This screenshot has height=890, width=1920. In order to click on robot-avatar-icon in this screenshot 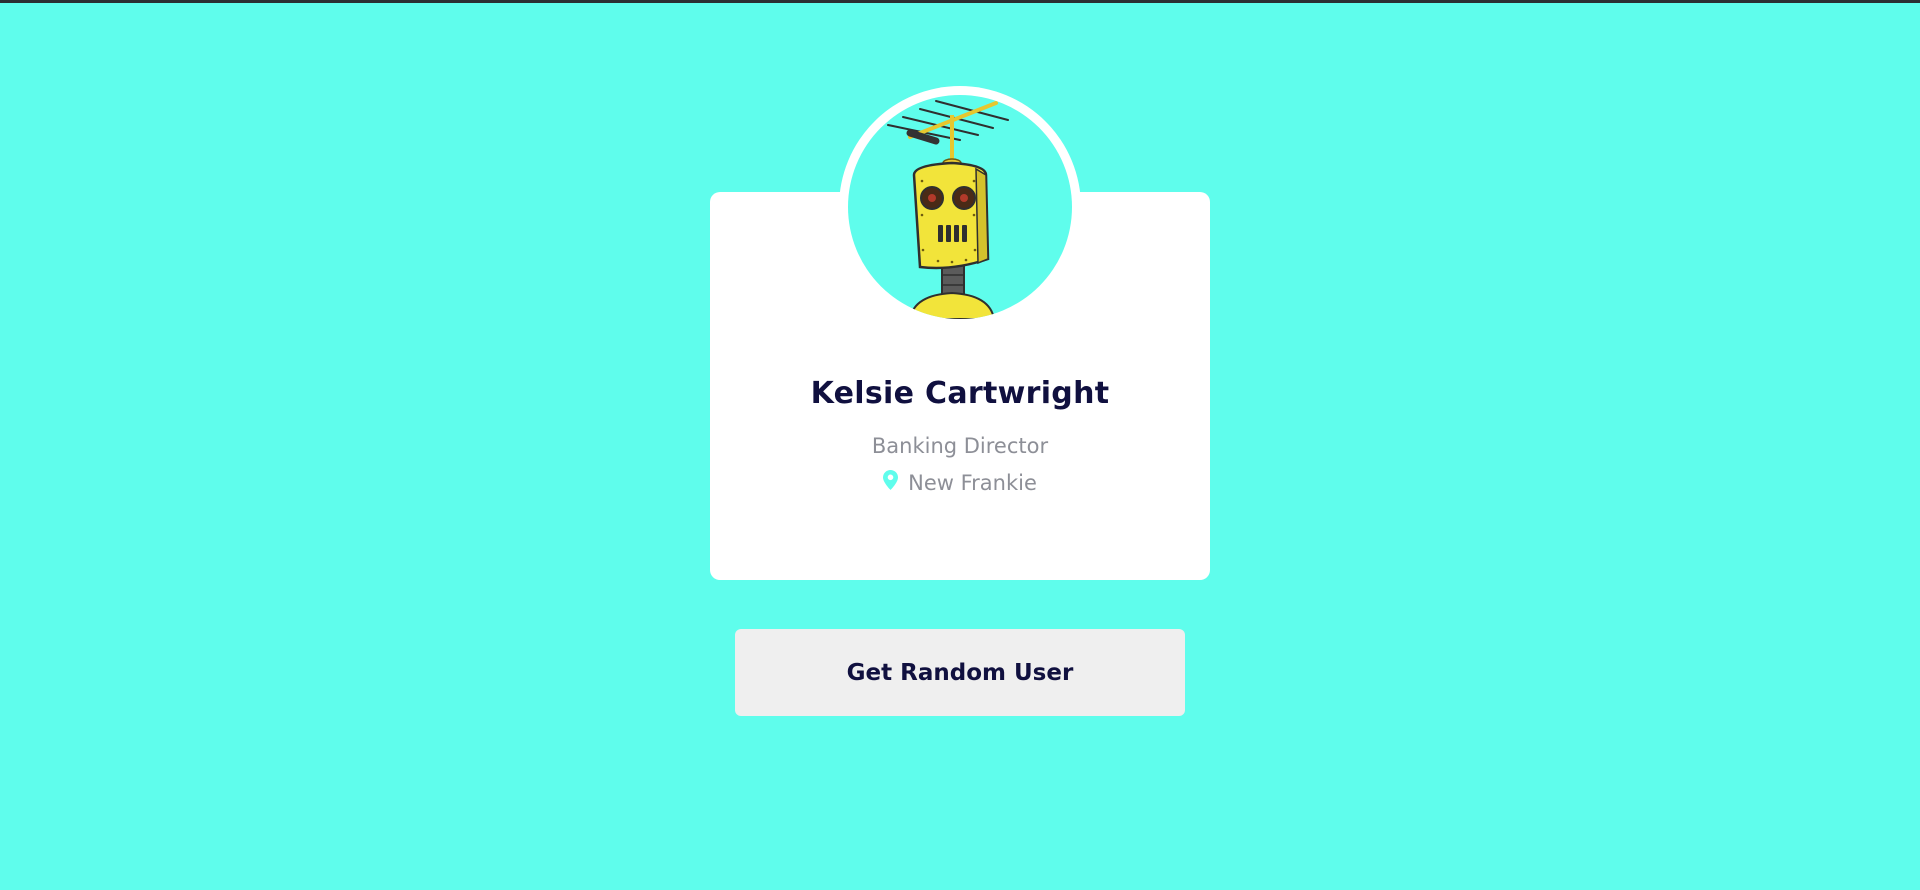, I will do `click(948, 209)`.